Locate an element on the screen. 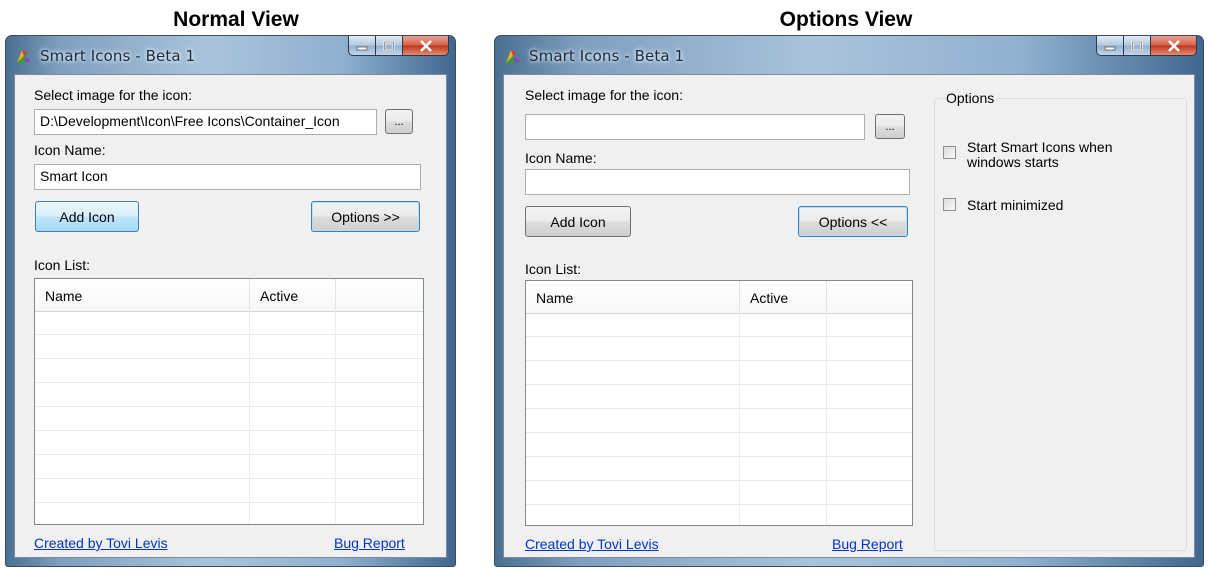 The height and width of the screenshot is (569, 1210). start-minimized-label: Start minimized is located at coordinates (1015, 205).